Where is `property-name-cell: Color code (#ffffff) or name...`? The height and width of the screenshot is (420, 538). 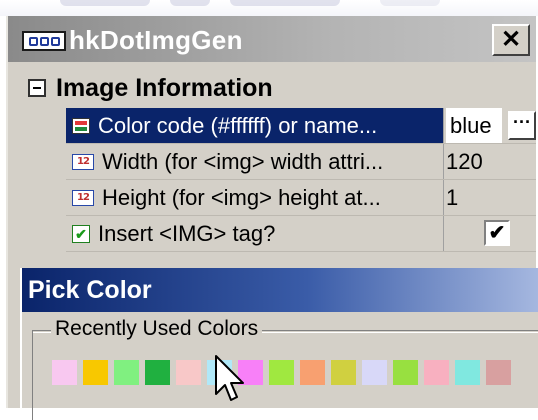 property-name-cell: Color code (#ffffff) or name... is located at coordinates (255, 125).